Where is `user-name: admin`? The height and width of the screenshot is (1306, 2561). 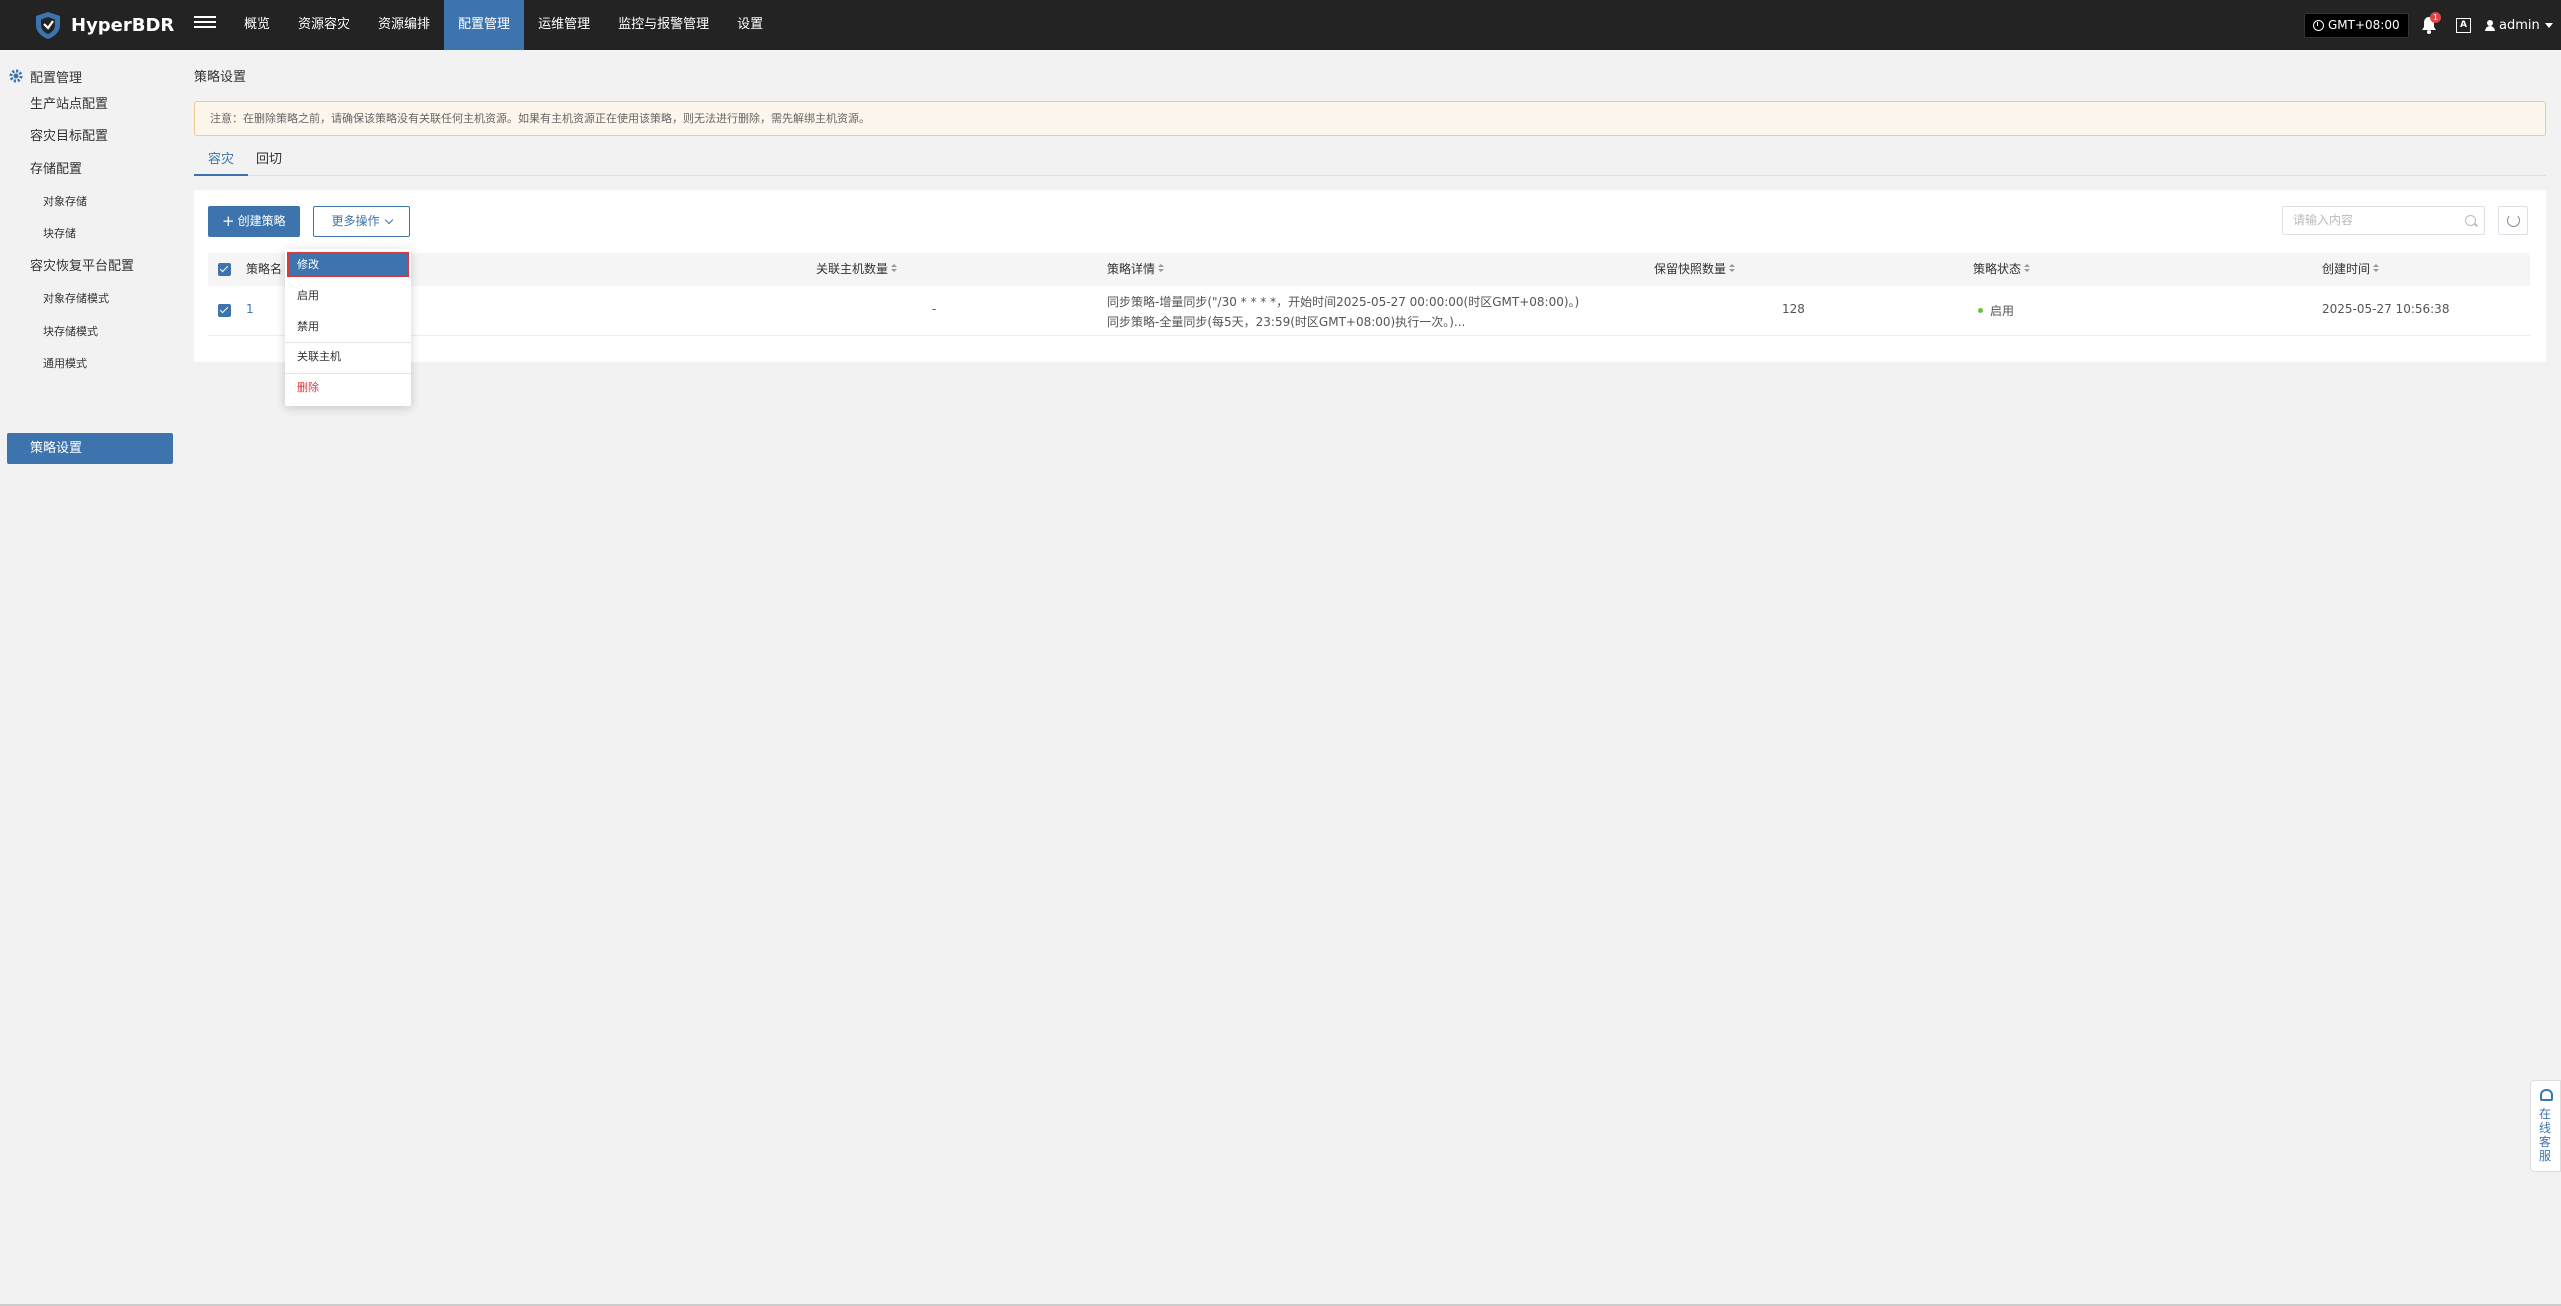 user-name: admin is located at coordinates (2519, 25).